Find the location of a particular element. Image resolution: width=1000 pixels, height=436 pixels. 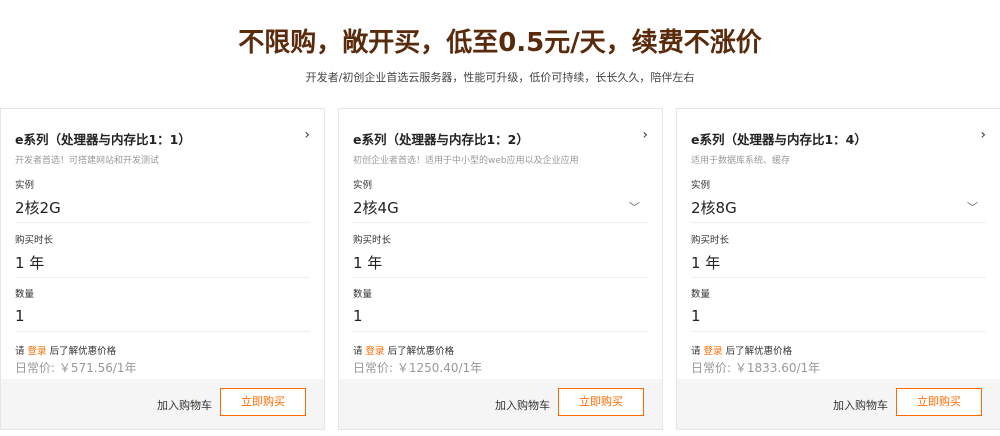

instance-field: 实例 2核4G ﹀ is located at coordinates (500, 200).